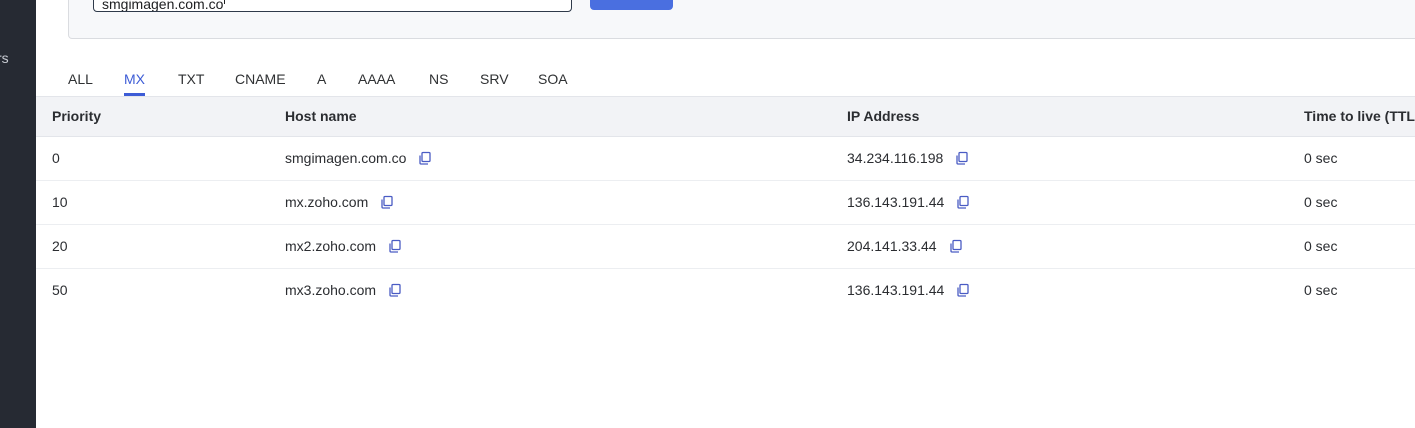 This screenshot has height=428, width=1415. I want to click on cell-host-name: mx3.zoho.com, so click(343, 290).